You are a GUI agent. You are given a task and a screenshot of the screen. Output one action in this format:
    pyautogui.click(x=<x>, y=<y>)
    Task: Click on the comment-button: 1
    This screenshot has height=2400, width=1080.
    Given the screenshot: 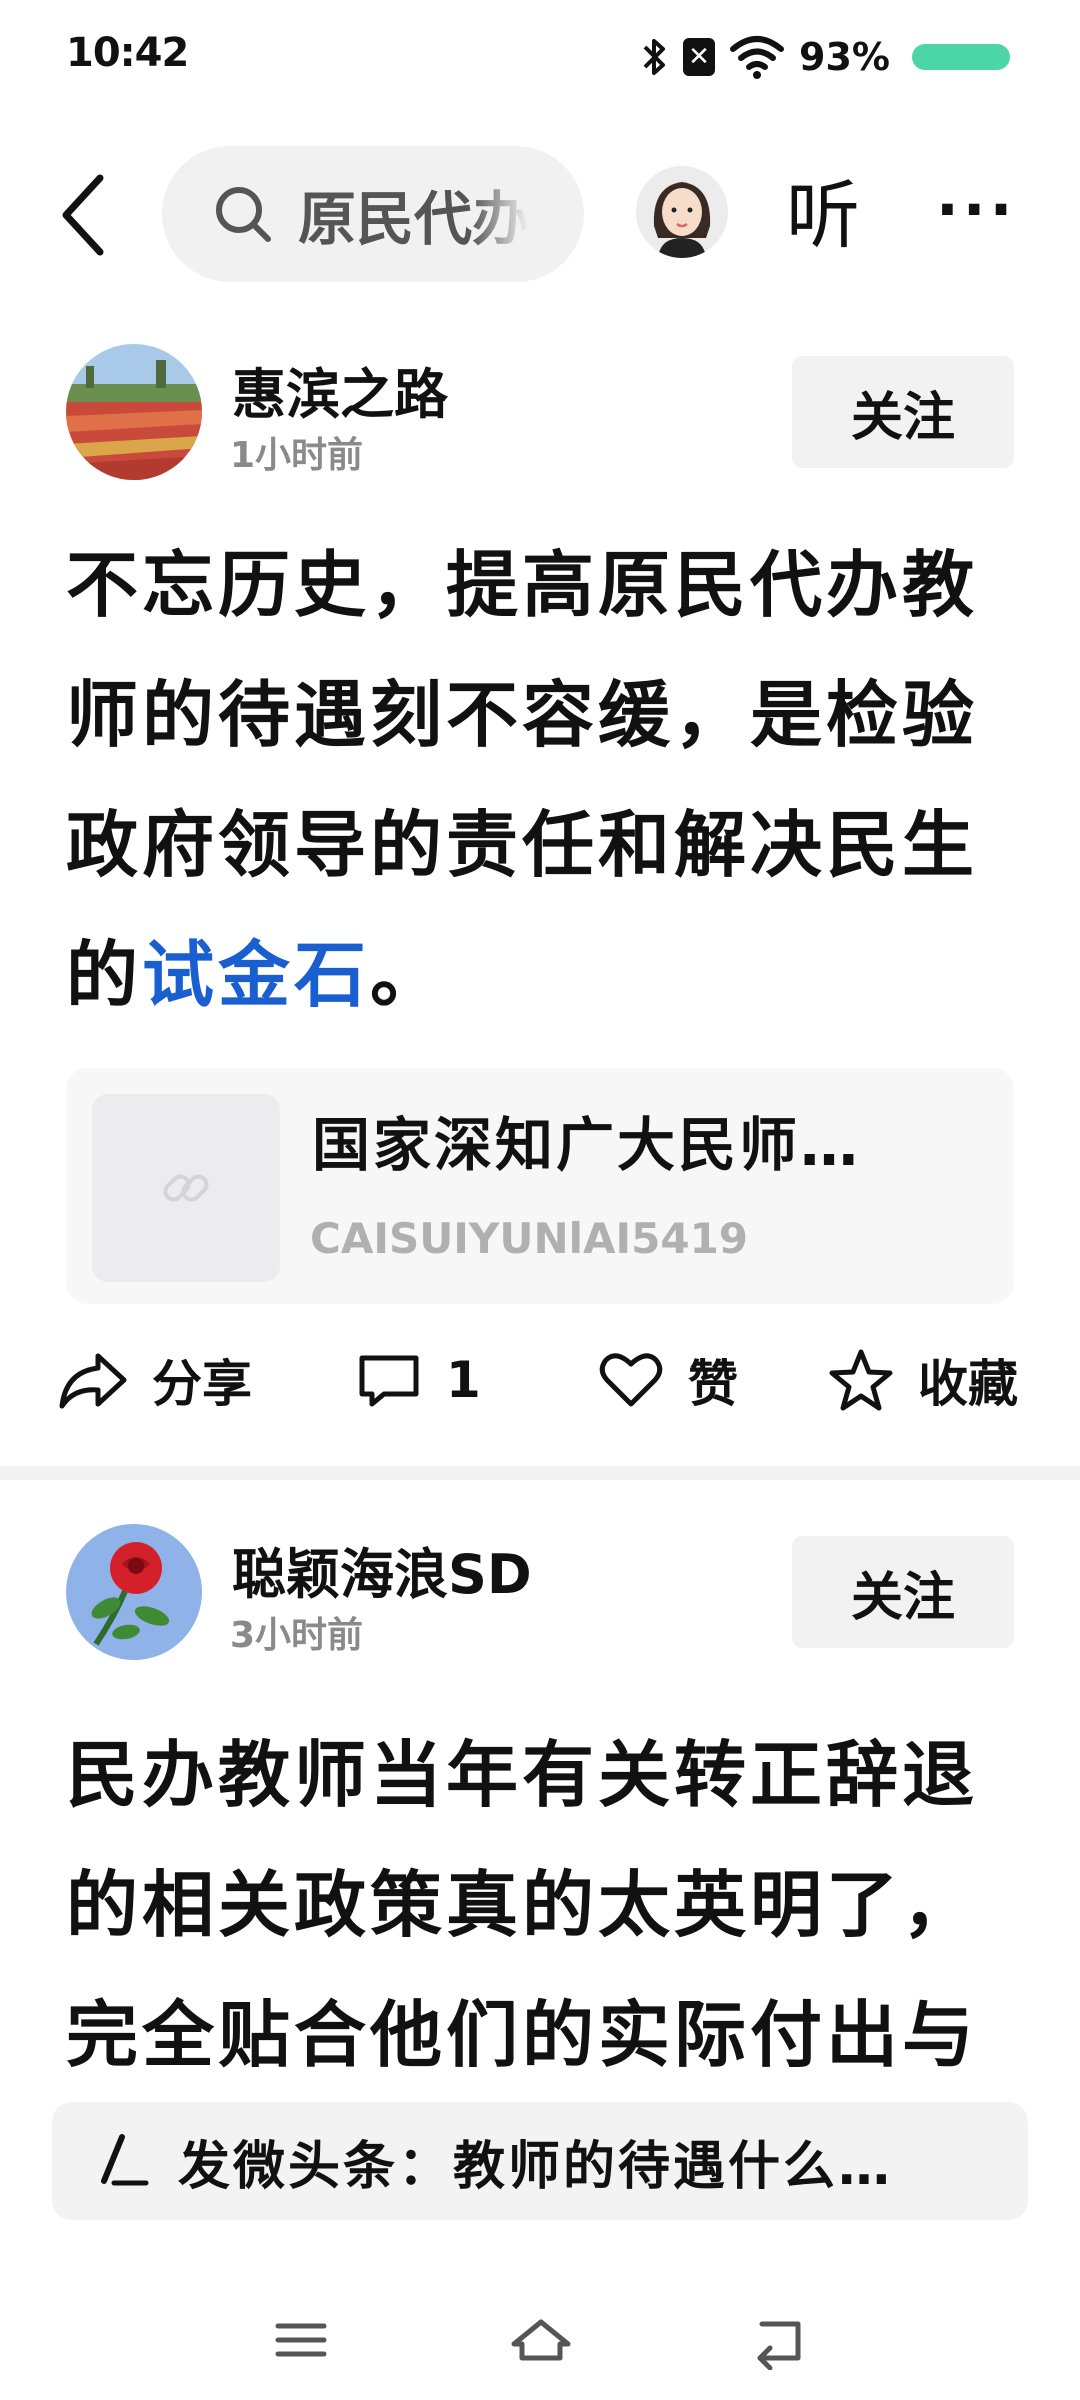 What is the action you would take?
    pyautogui.click(x=418, y=1380)
    